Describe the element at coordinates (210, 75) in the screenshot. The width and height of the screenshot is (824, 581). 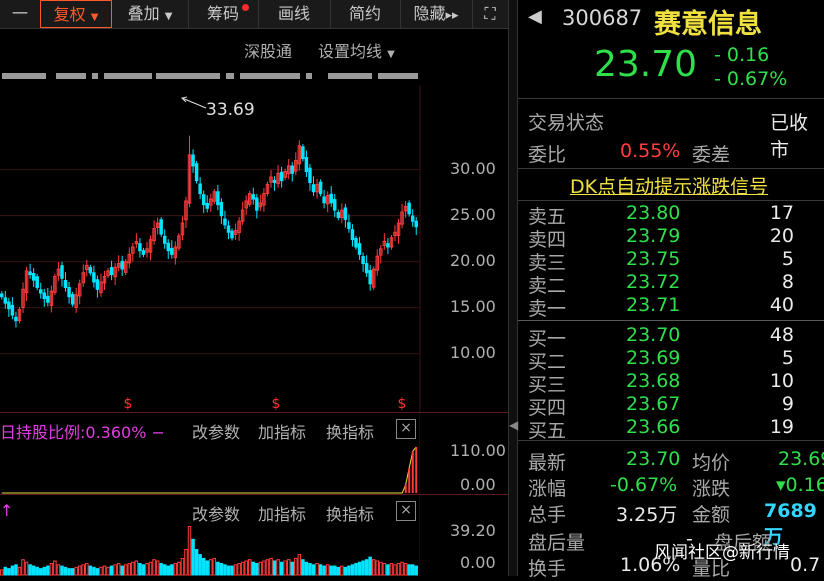
I see `ma-legend-masked` at that location.